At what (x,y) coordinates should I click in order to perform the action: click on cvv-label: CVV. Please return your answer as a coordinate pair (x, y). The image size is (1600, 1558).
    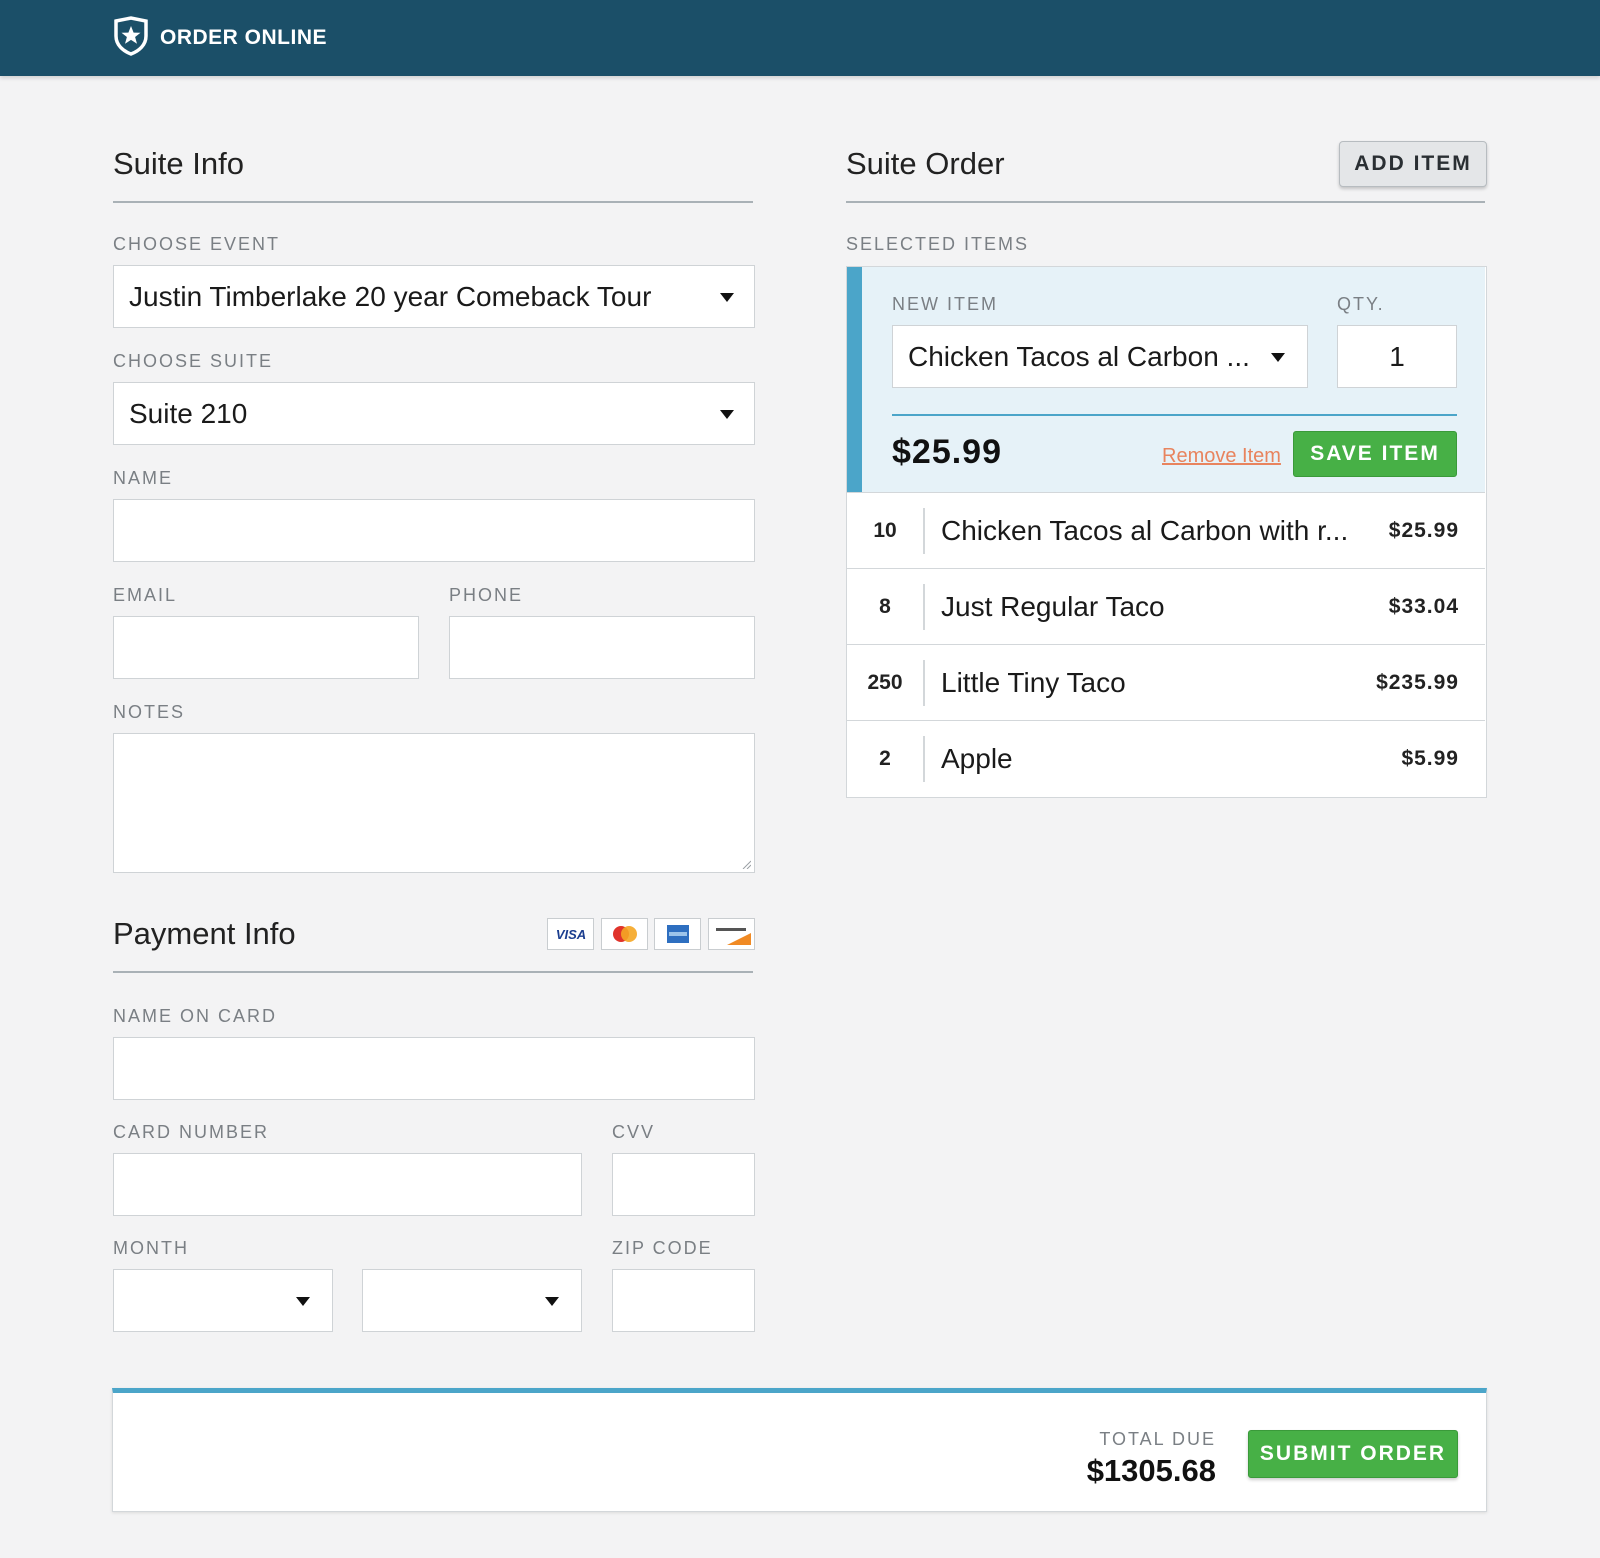
    Looking at the image, I should click on (634, 1132).